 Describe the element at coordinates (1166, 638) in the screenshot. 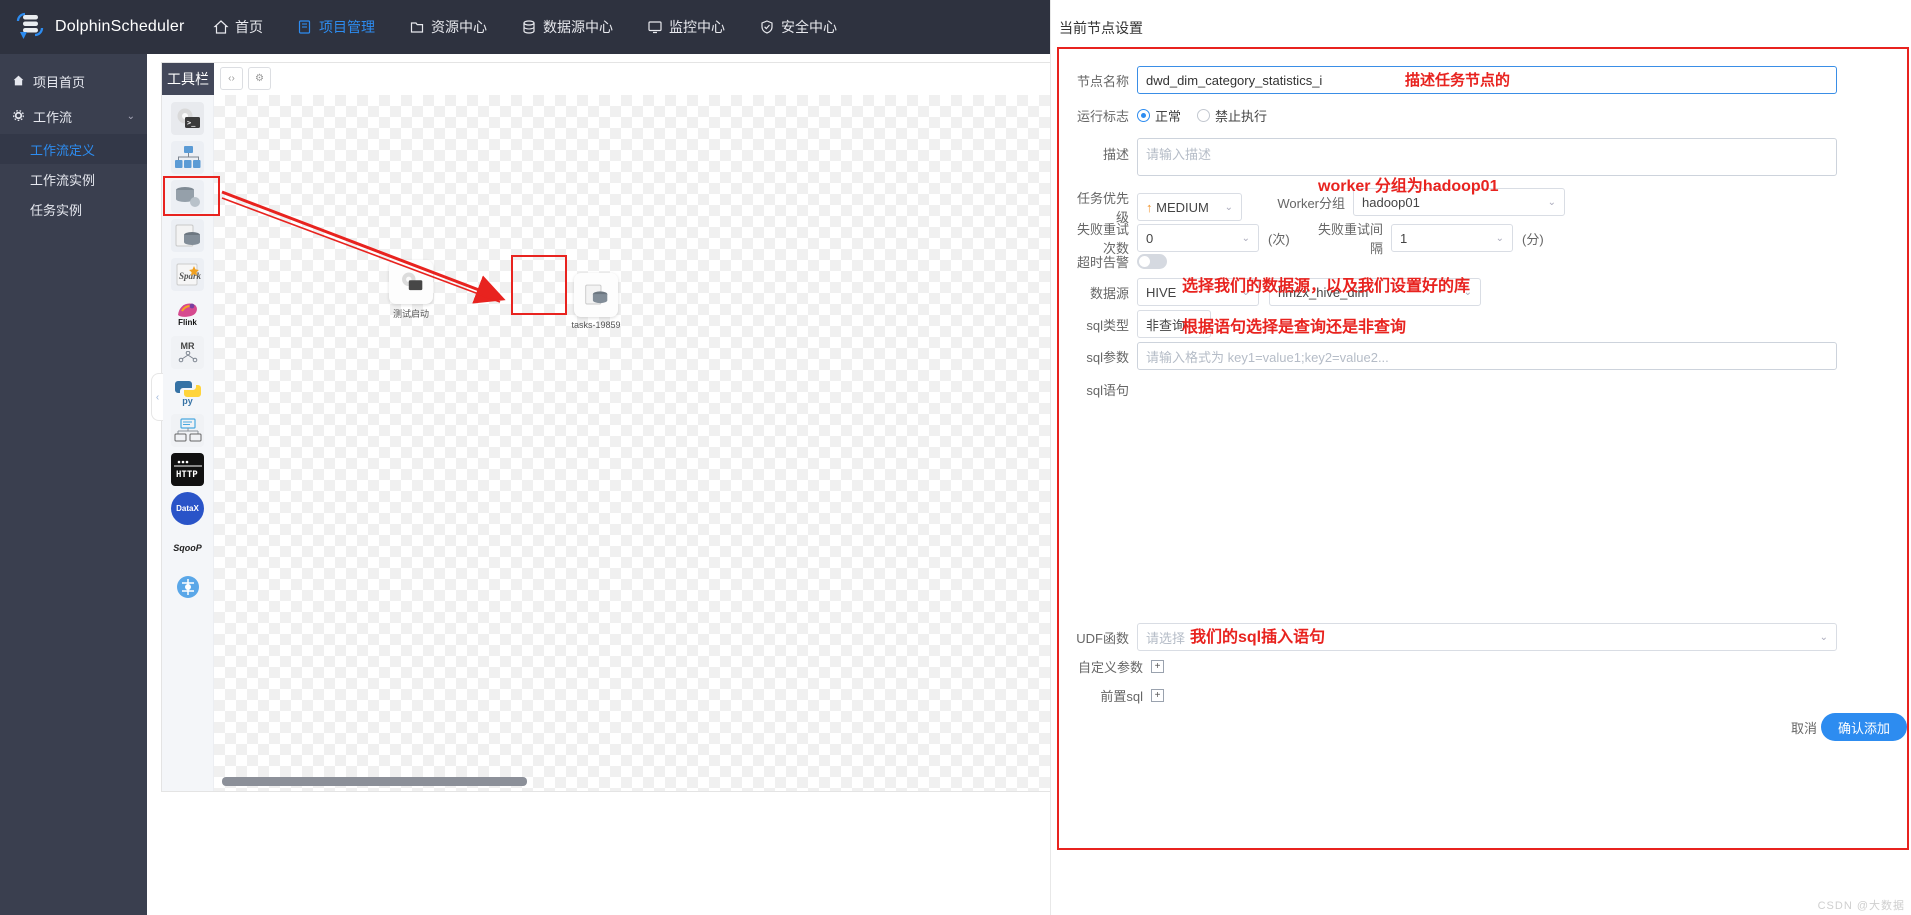

I see `udf-function-placeholder: 请选择` at that location.